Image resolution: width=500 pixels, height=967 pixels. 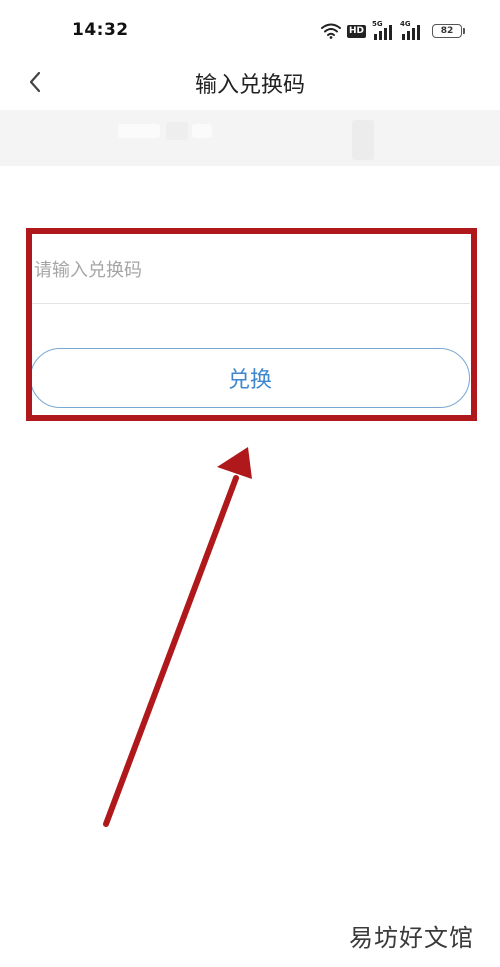 I want to click on signal-5g-icon: 5G, so click(x=383, y=30).